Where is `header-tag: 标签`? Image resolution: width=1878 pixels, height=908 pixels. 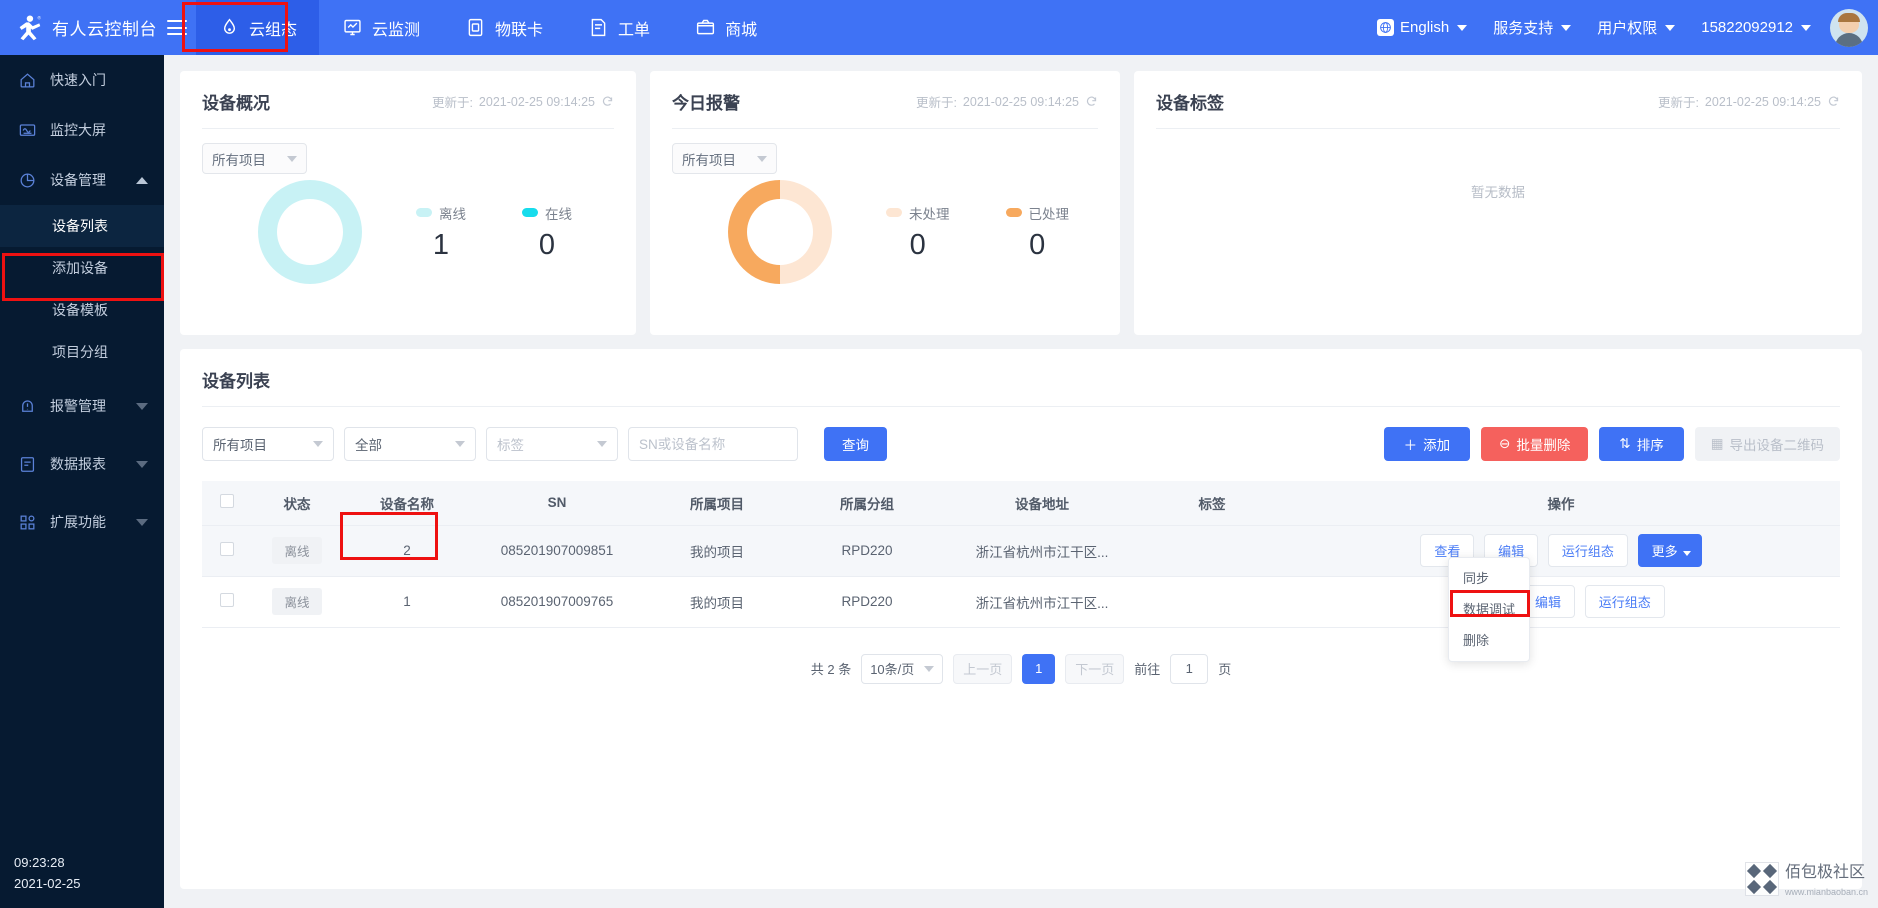
header-tag: 标签 is located at coordinates (1212, 503).